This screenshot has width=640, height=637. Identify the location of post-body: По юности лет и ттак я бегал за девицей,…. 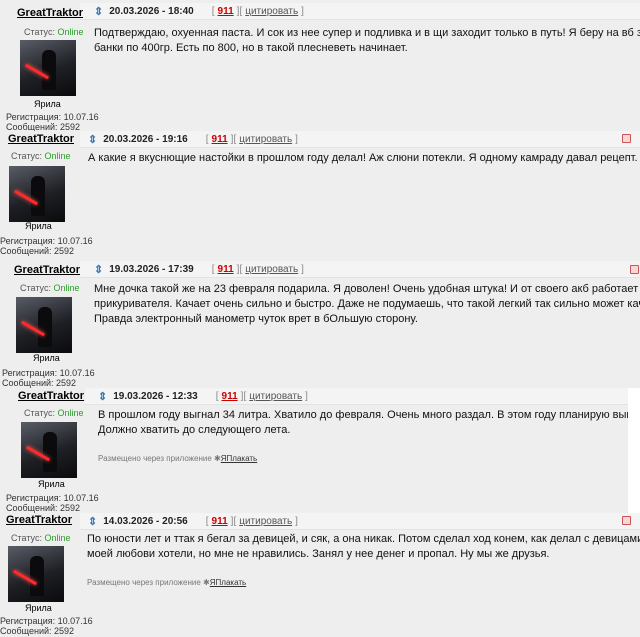
(363, 547).